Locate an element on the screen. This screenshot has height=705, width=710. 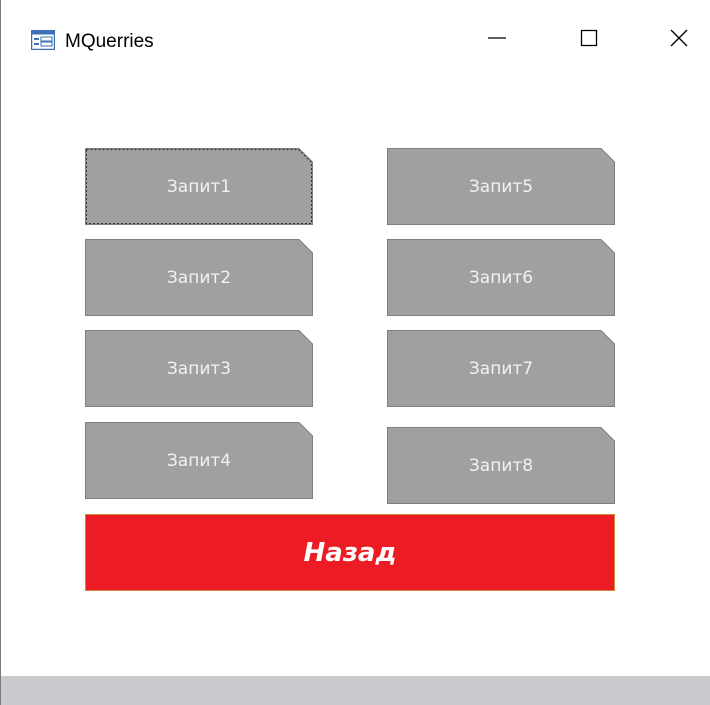
query3-label: Запит3 is located at coordinates (199, 368).